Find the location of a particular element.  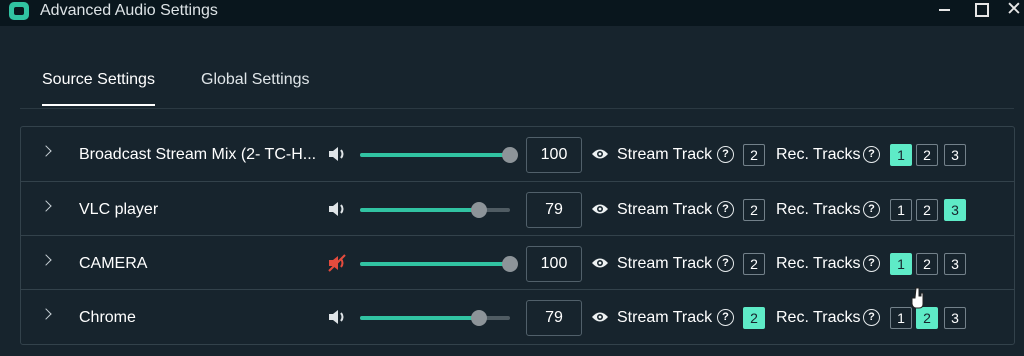

window-title: Advanced Audio Settings is located at coordinates (129, 10).